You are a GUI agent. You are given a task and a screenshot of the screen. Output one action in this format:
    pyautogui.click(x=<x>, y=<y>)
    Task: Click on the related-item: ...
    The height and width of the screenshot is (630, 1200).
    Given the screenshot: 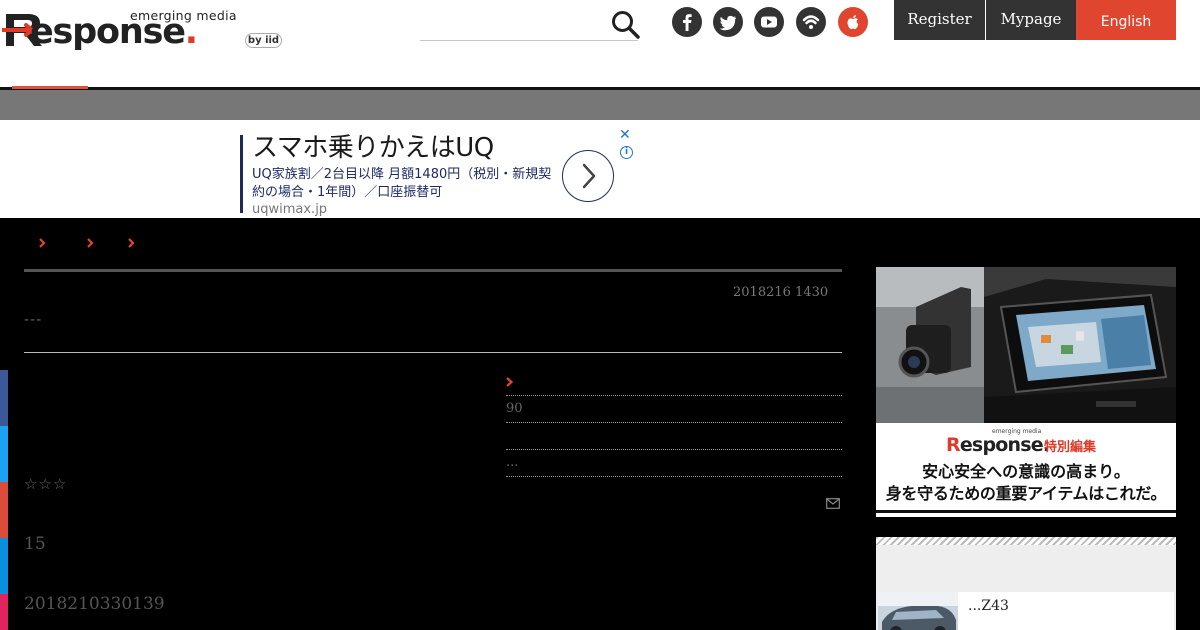 What is the action you would take?
    pyautogui.click(x=512, y=462)
    